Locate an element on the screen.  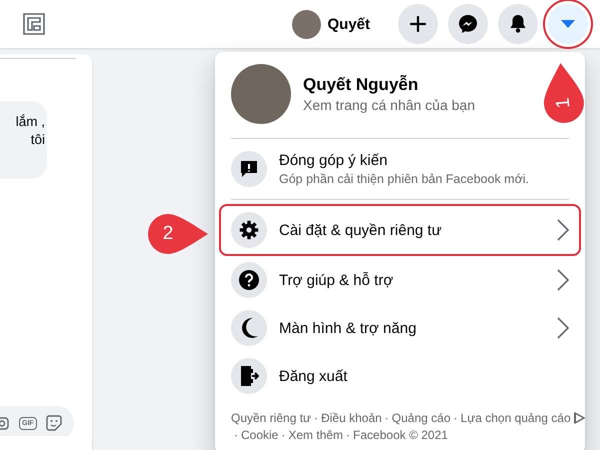
profile-subtitle: Xem trang cá nhân của bạn is located at coordinates (389, 105).